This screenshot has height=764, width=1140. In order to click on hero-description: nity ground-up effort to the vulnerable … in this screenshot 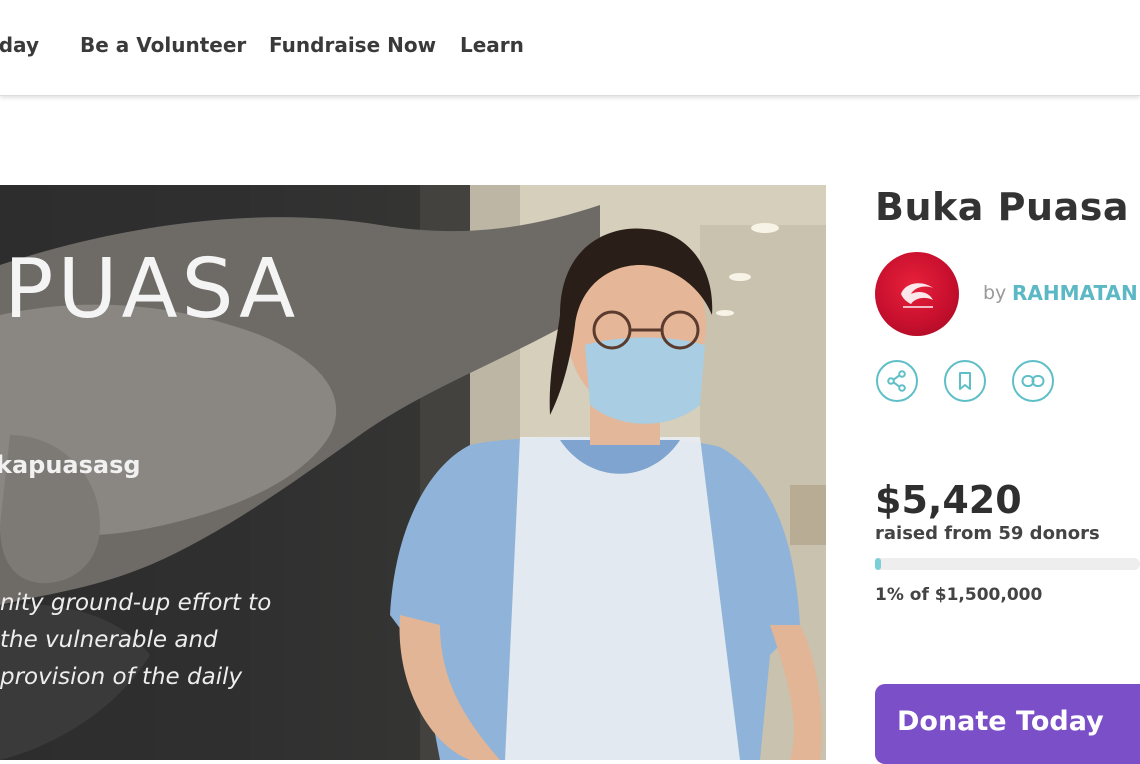, I will do `click(160, 640)`.